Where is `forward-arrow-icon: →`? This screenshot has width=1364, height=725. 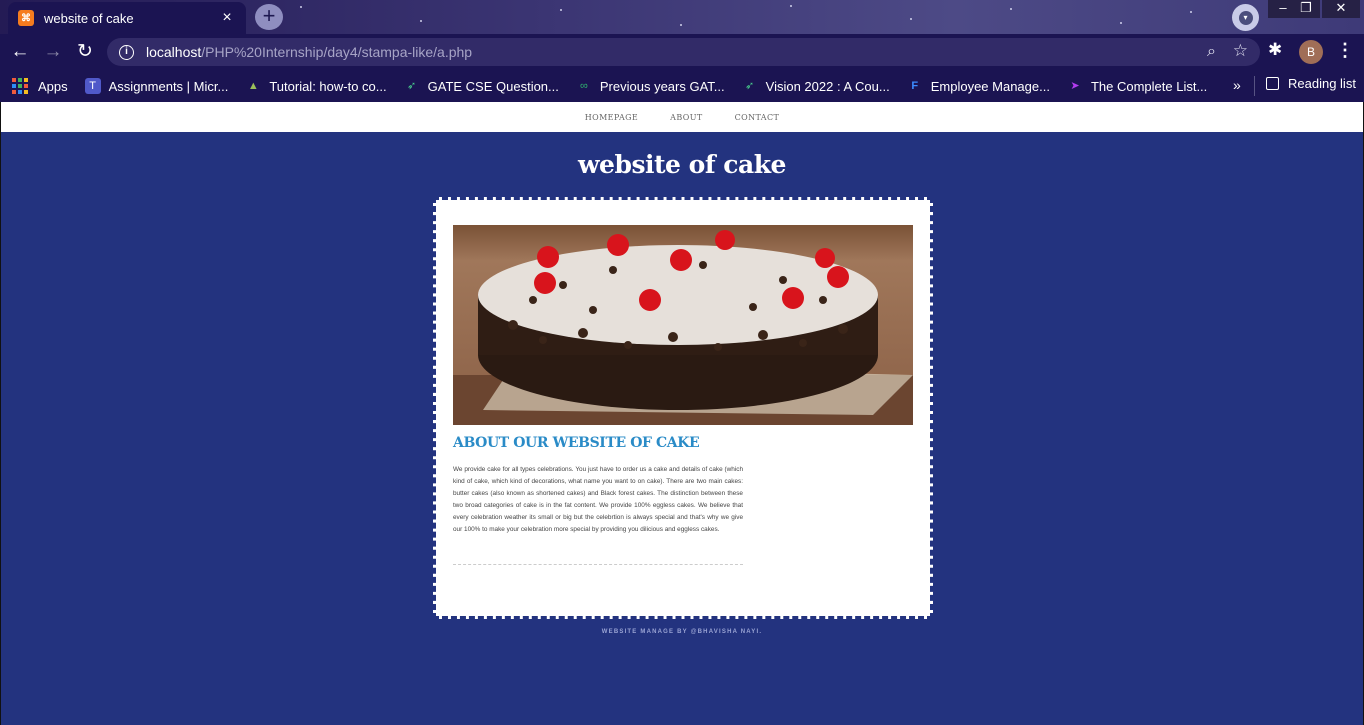 forward-arrow-icon: → is located at coordinates (53, 52).